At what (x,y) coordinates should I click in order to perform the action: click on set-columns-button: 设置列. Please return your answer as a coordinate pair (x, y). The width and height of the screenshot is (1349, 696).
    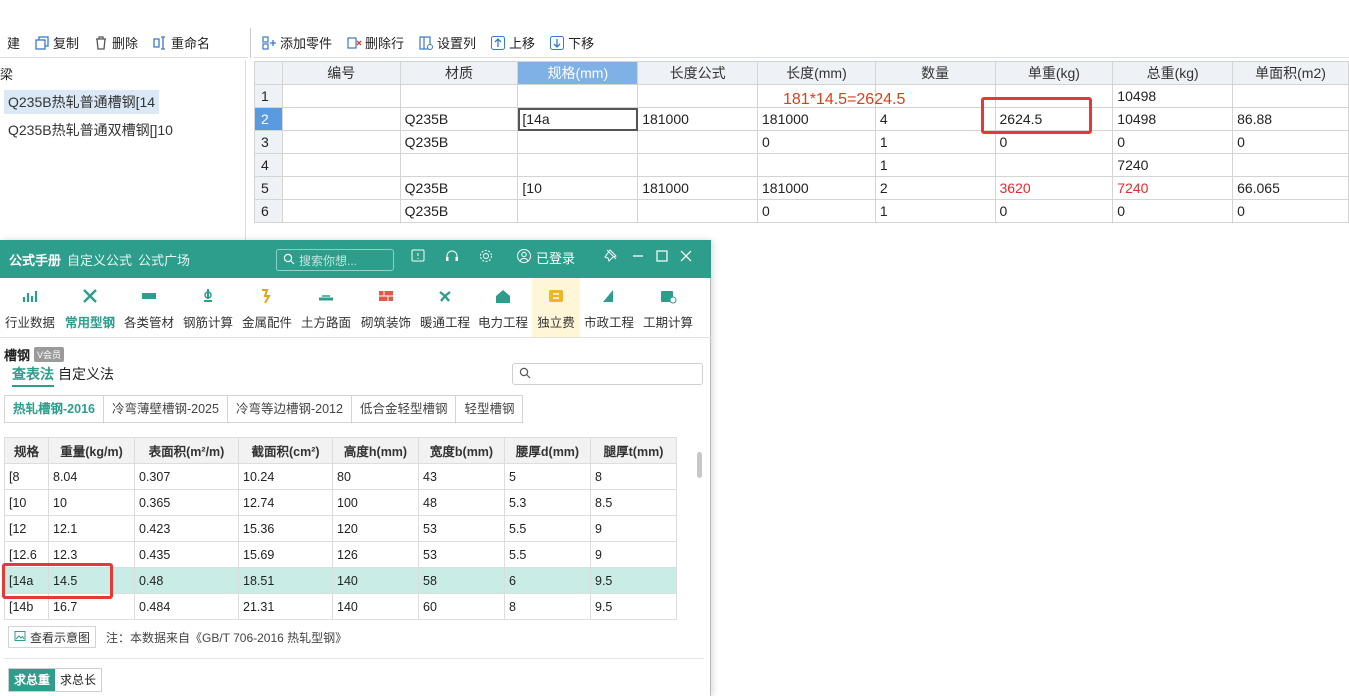
    Looking at the image, I should click on (447, 43).